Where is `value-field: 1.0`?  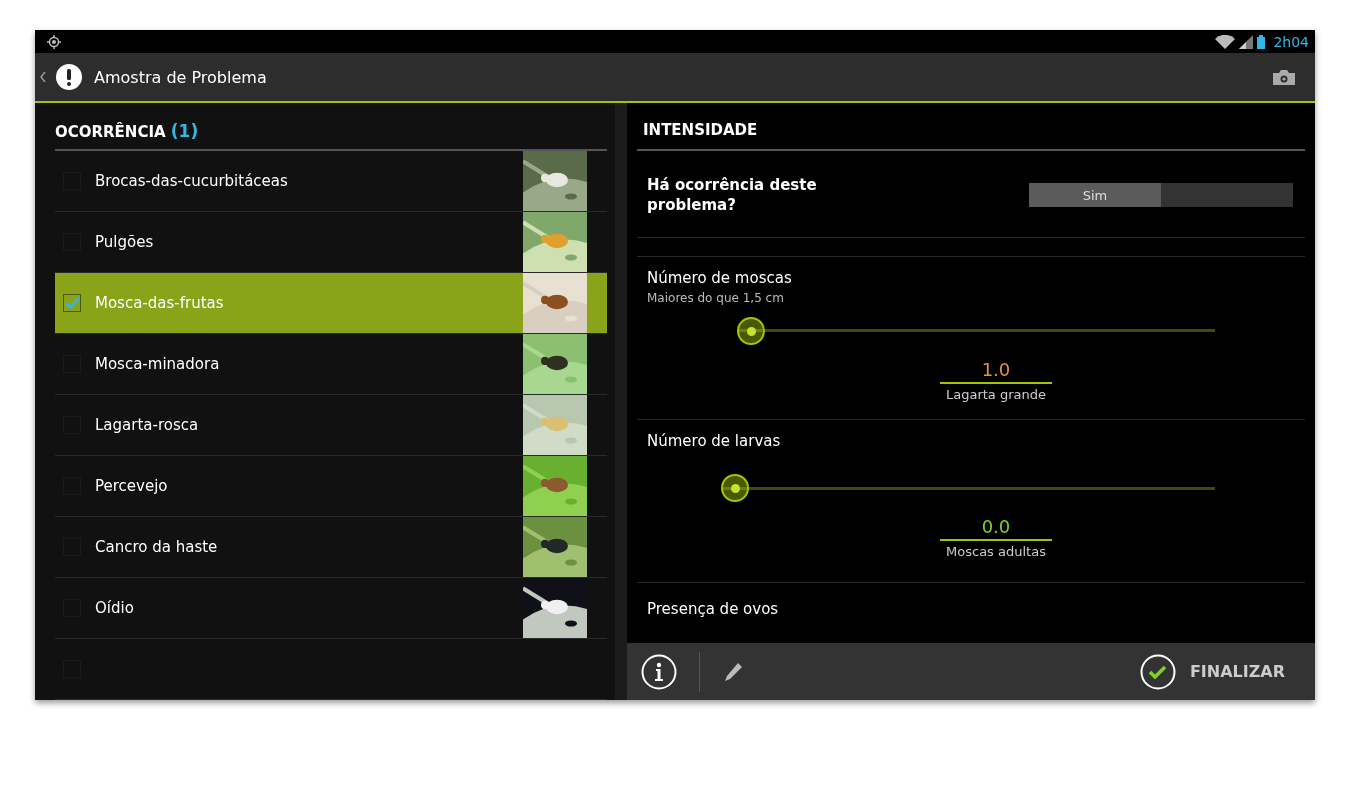
value-field: 1.0 is located at coordinates (996, 371).